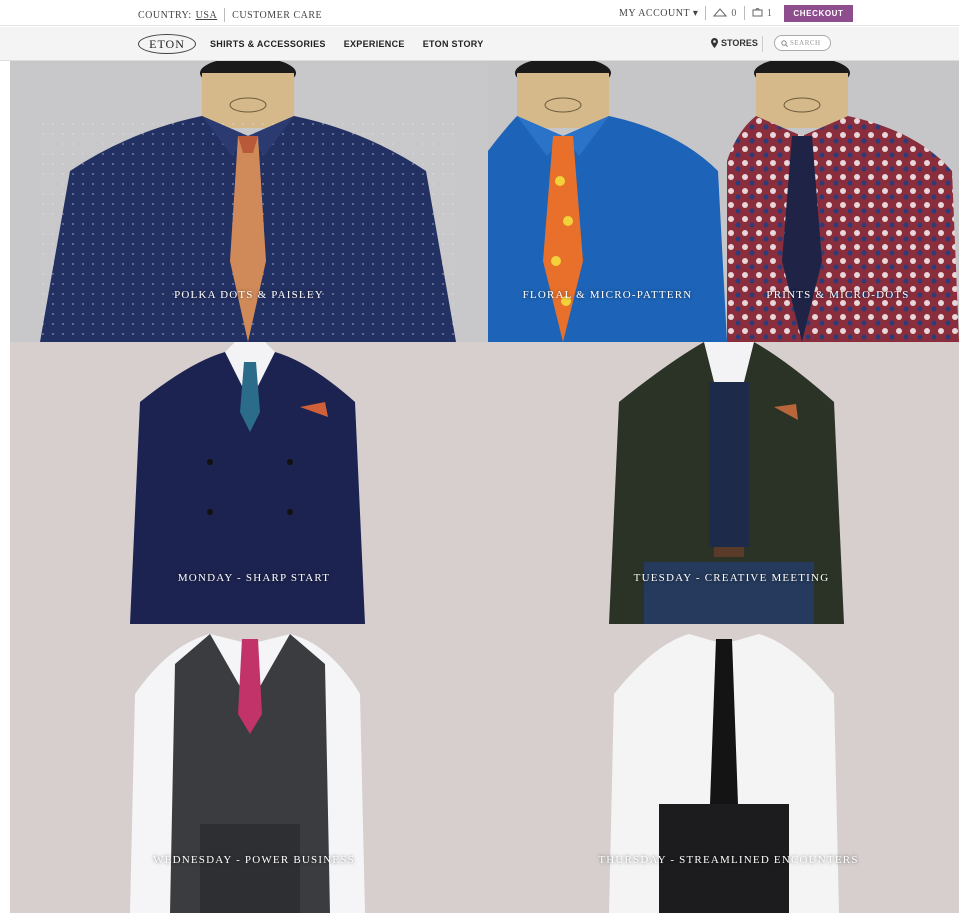  I want to click on customer-care-link: CUSTOMER CARE, so click(277, 15).